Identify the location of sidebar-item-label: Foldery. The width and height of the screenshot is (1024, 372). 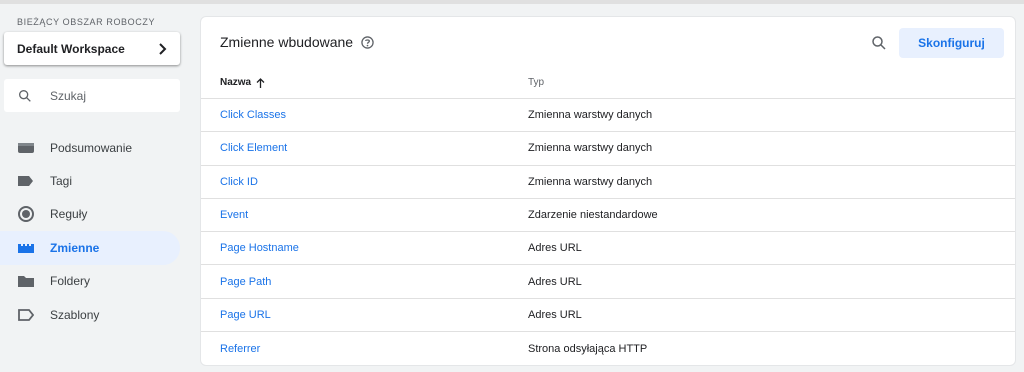
(70, 281).